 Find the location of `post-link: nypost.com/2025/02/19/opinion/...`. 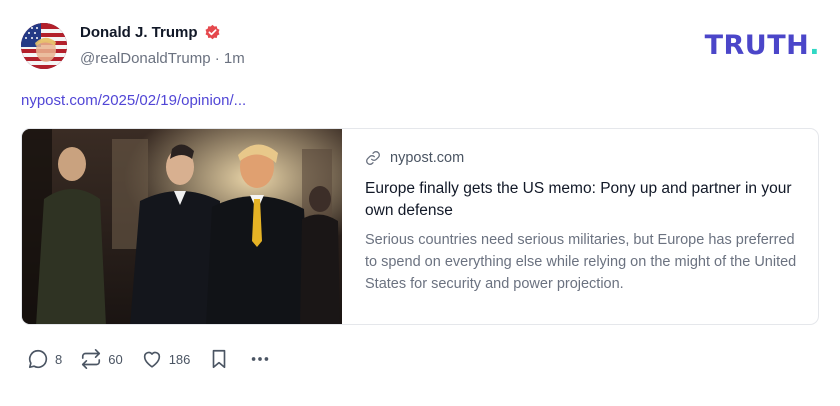

post-link: nypost.com/2025/02/19/opinion/... is located at coordinates (133, 100).